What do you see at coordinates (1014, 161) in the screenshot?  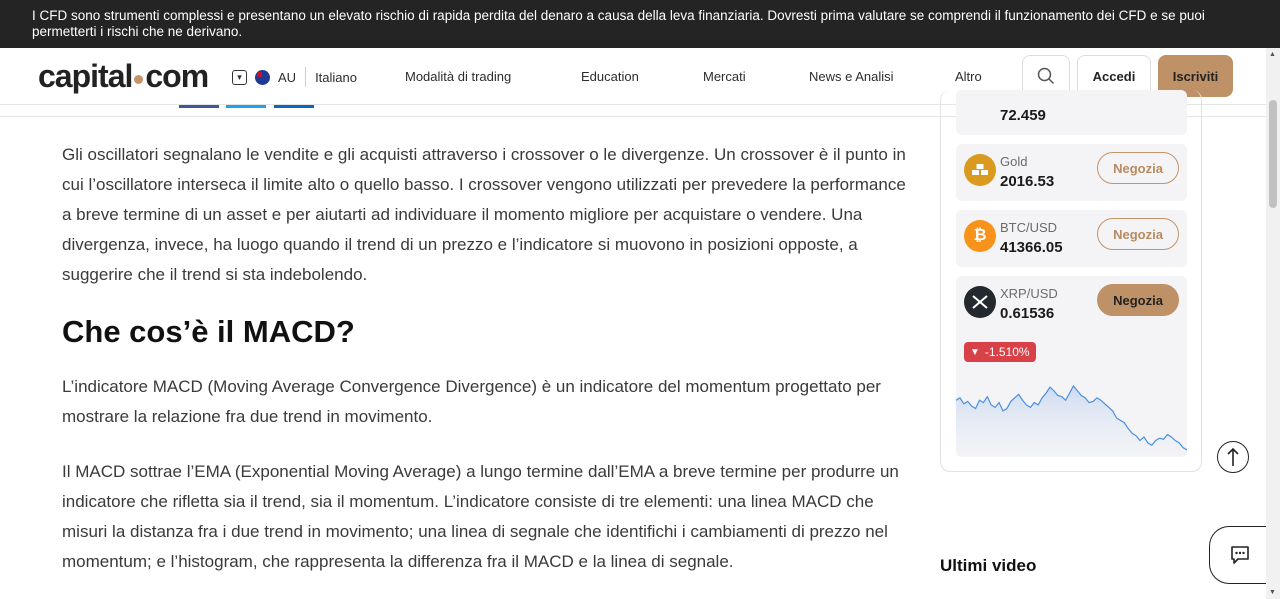 I see `asset-name: Gold` at bounding box center [1014, 161].